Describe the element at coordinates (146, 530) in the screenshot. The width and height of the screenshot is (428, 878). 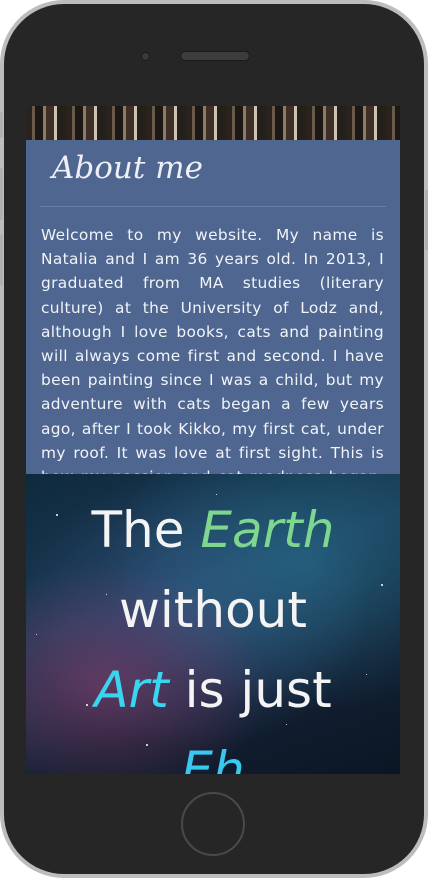
I see `quote-word-the: The` at that location.